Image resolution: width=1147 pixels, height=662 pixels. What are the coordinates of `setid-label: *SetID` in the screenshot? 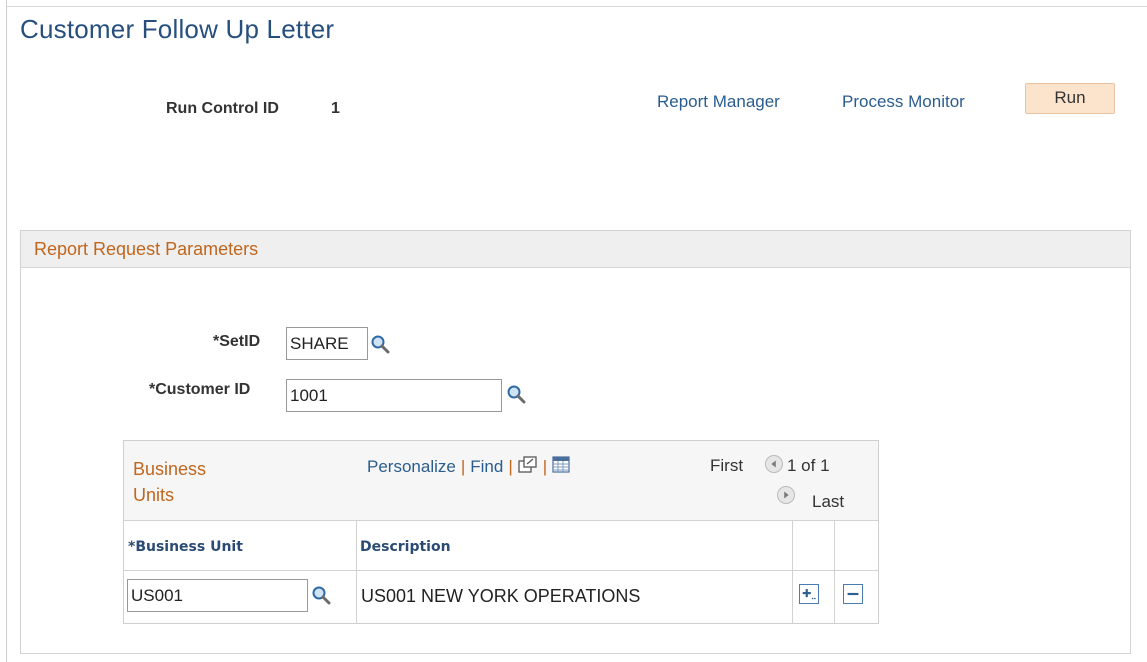 It's located at (237, 341).